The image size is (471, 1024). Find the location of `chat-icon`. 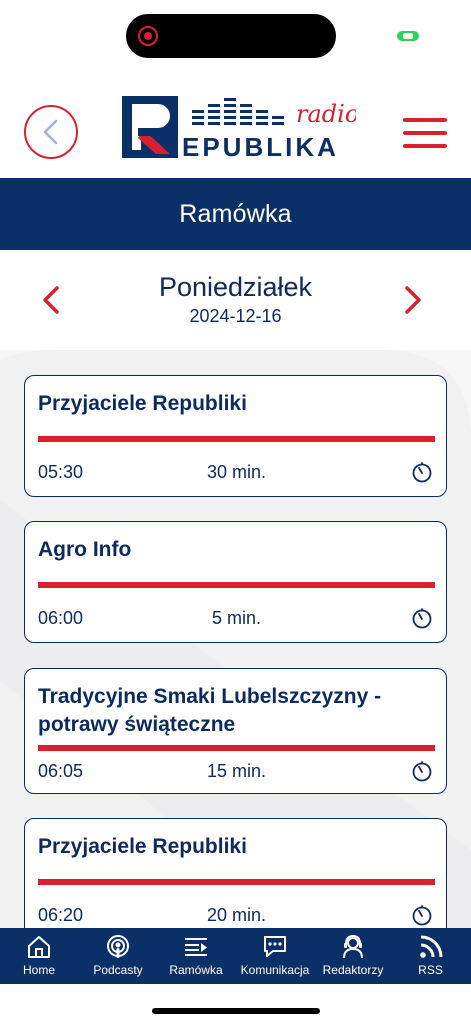

chat-icon is located at coordinates (275, 946).